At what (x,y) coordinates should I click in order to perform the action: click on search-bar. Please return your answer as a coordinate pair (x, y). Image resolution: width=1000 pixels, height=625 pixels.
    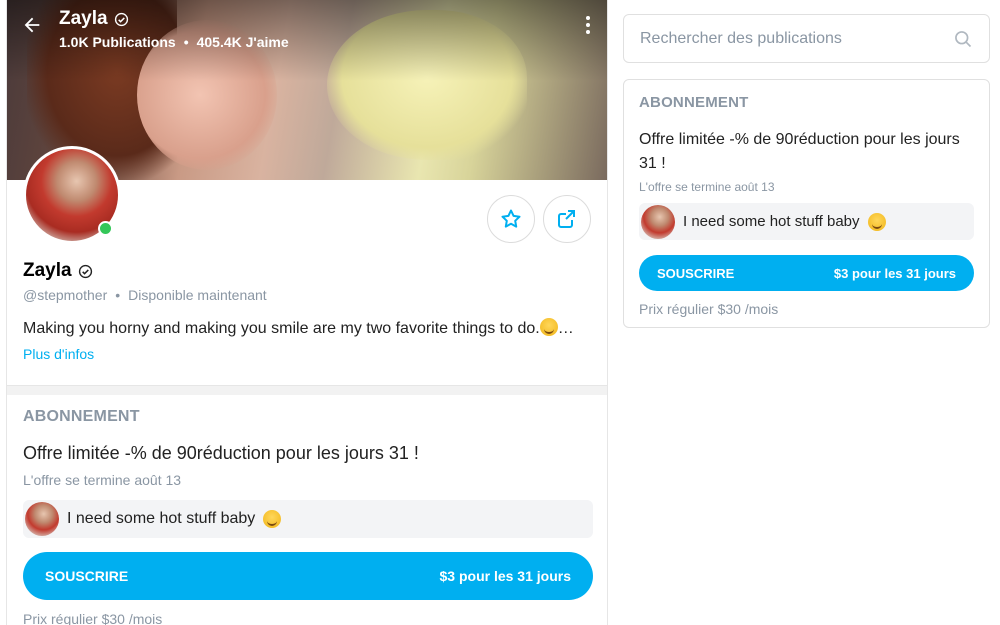
    Looking at the image, I should click on (806, 38).